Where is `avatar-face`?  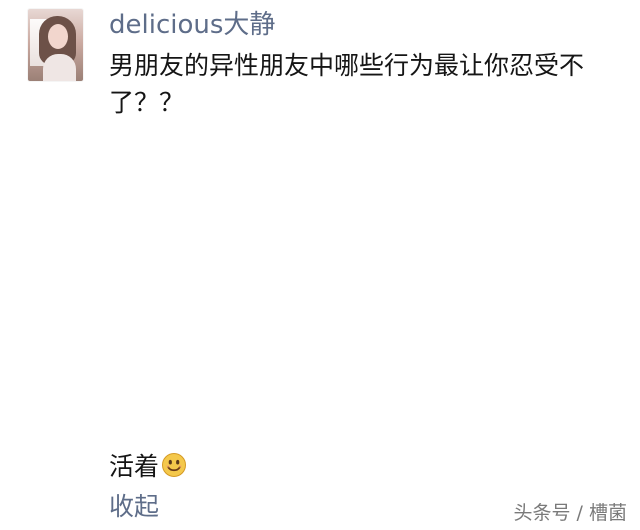
avatar-face is located at coordinates (58, 36).